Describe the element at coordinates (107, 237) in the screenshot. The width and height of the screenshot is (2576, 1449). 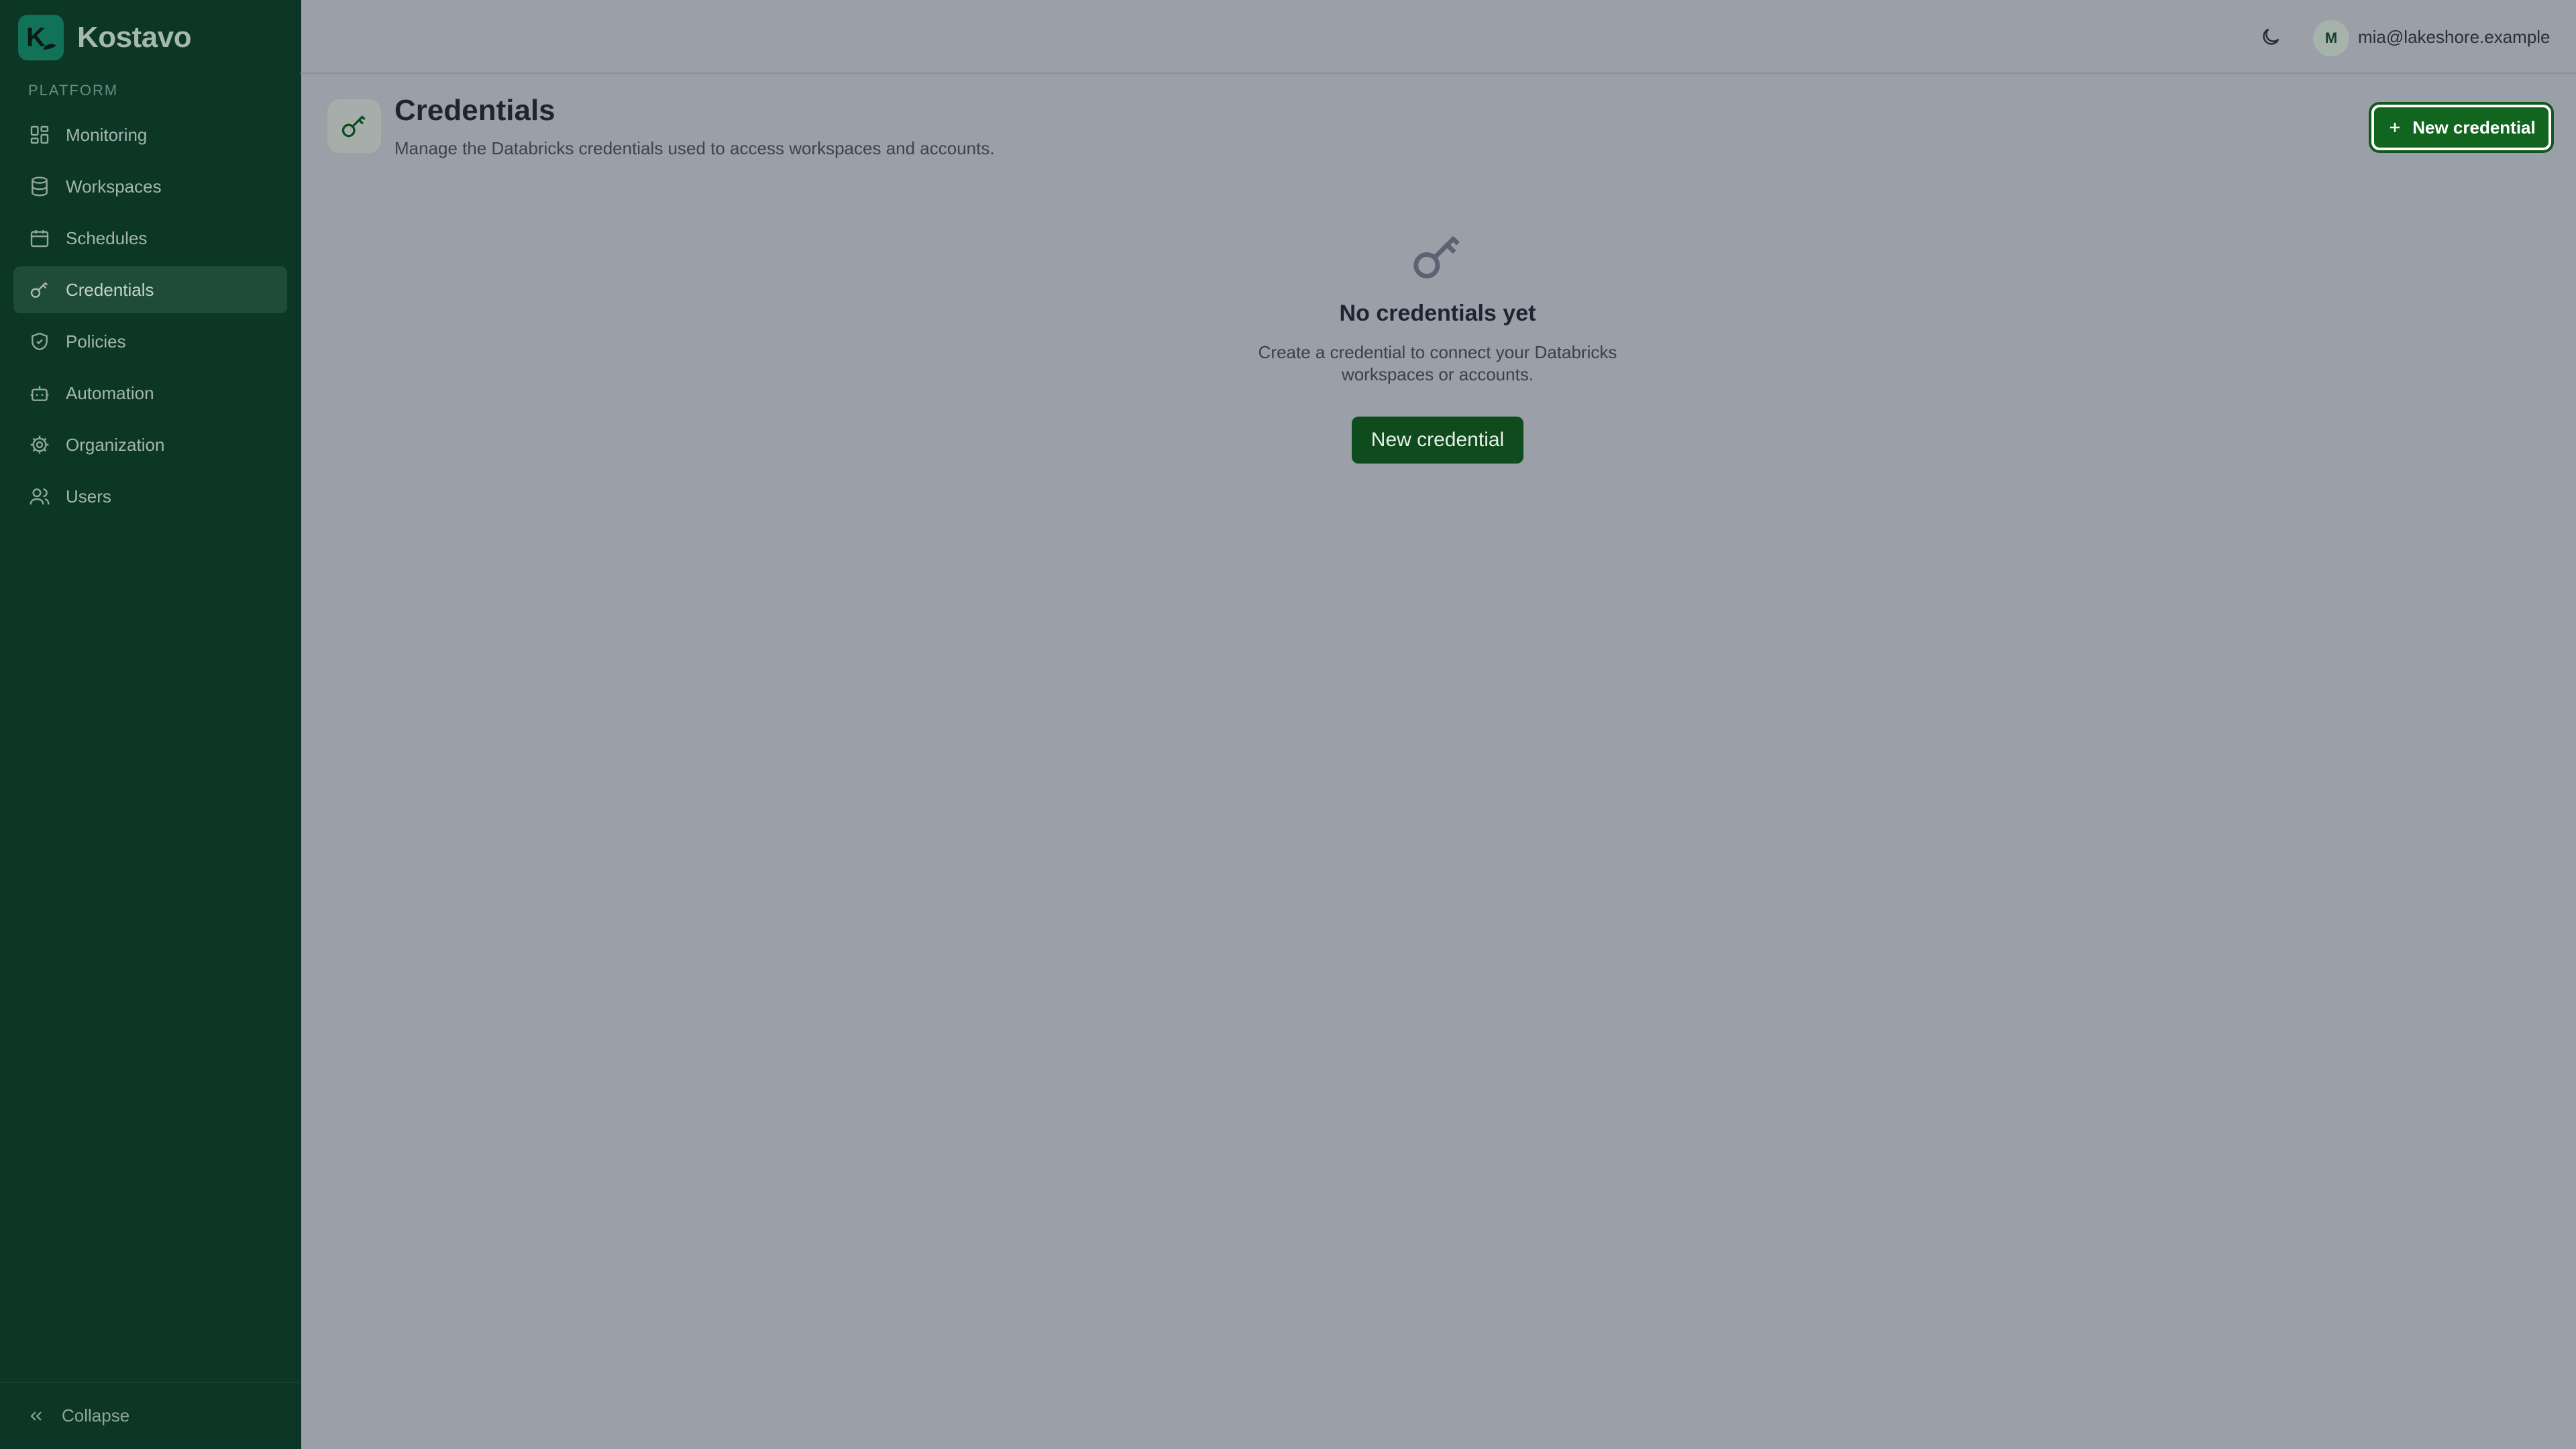
I see `sidebar-item-label: Schedules` at that location.